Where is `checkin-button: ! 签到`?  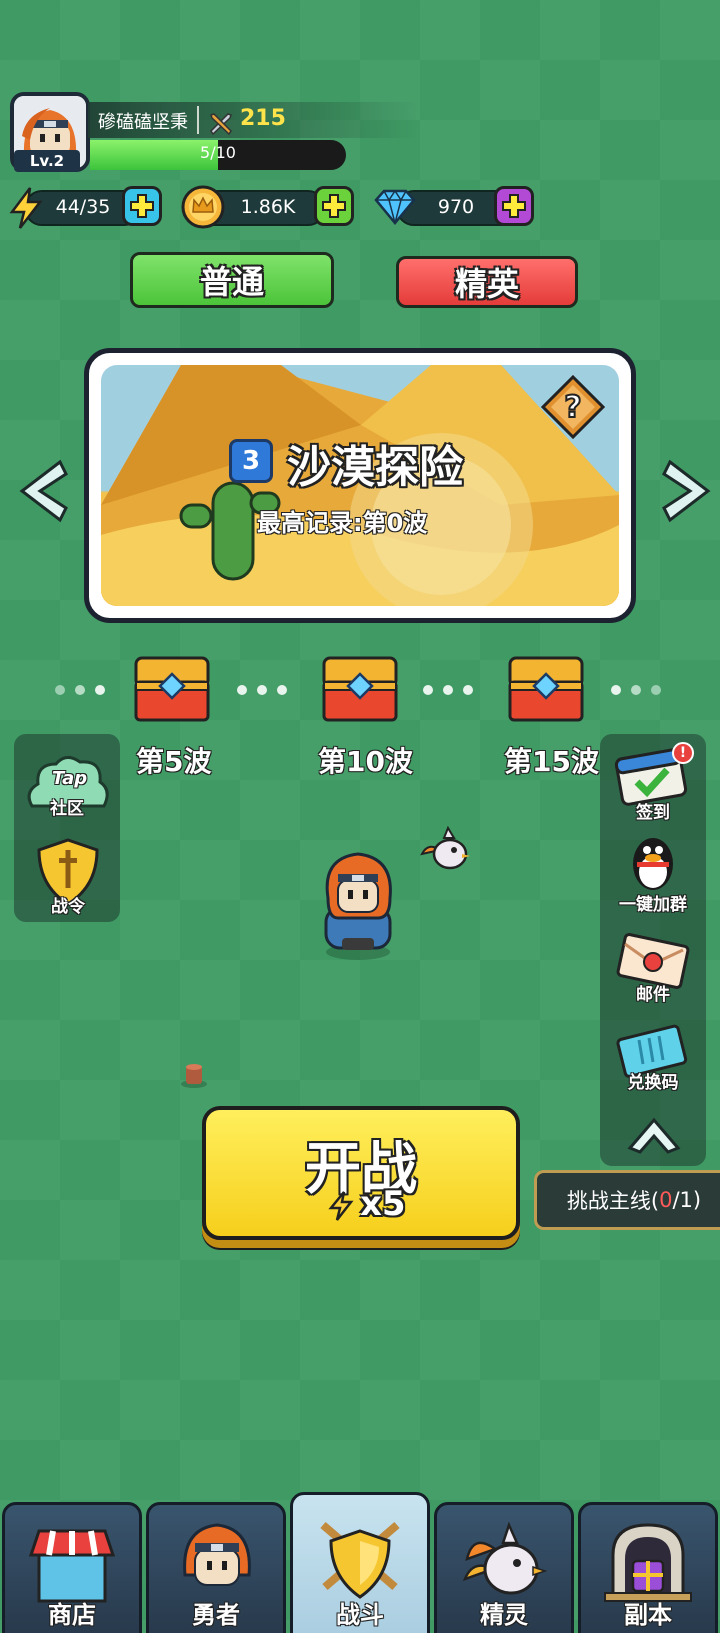 checkin-button: ! 签到 is located at coordinates (653, 782).